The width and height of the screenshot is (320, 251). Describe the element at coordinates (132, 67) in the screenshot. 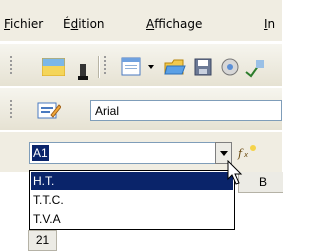

I see `new-document-icon` at that location.